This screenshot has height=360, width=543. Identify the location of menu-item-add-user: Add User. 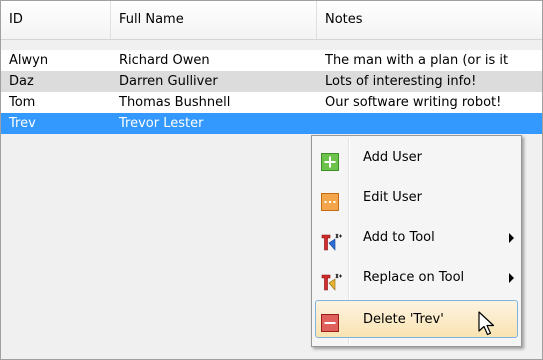
(416, 158).